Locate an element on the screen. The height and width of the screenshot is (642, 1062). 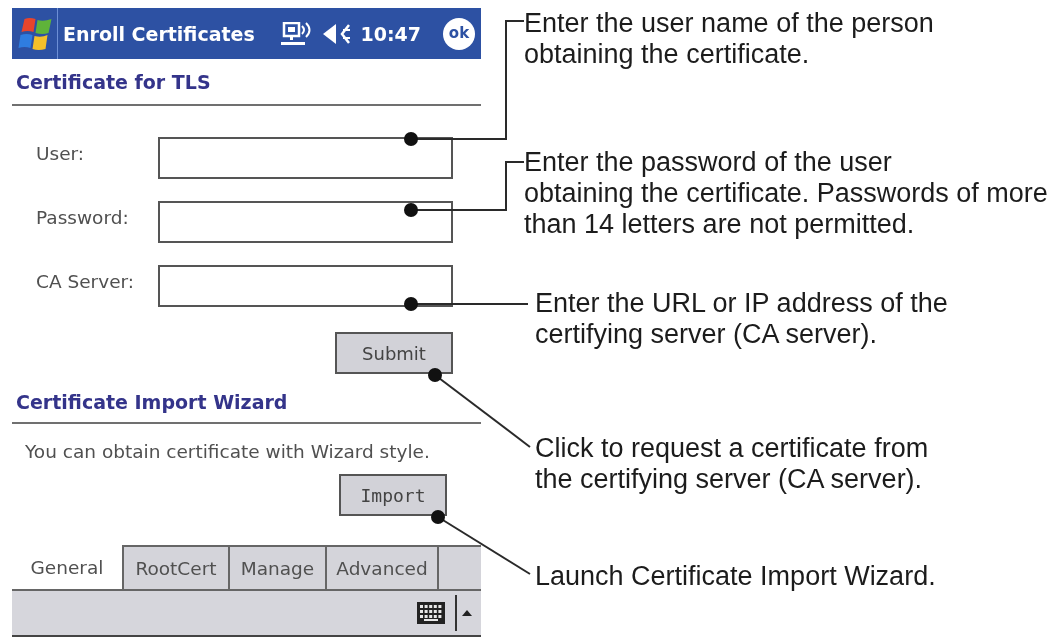
section-heading: Certificate for TLS is located at coordinates (113, 82).